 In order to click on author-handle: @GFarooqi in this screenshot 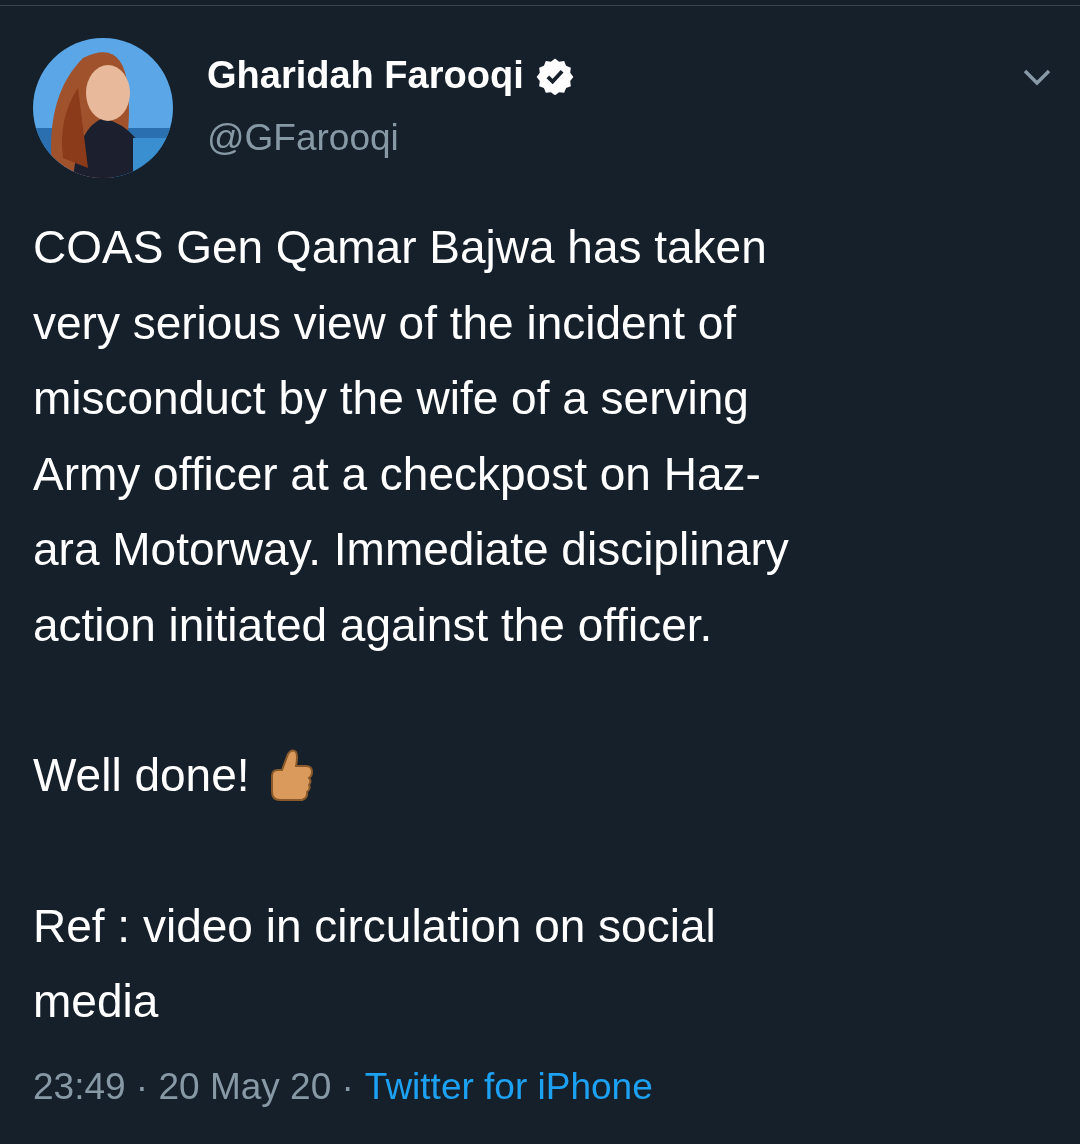, I will do `click(597, 138)`.